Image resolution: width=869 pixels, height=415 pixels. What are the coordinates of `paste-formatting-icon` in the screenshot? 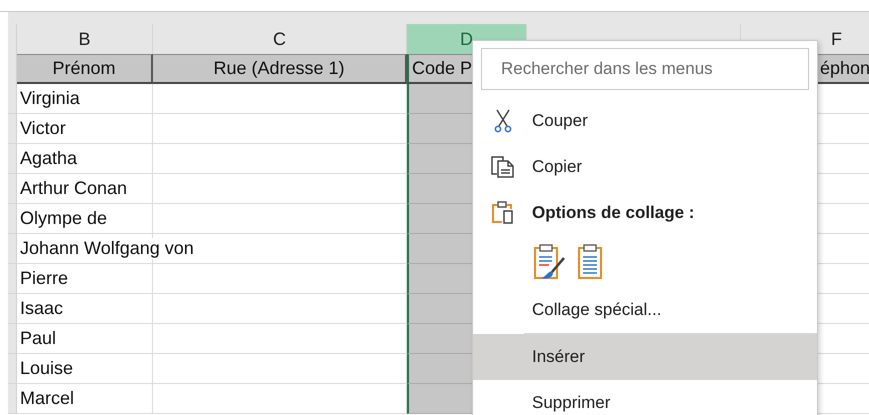 It's located at (550, 262).